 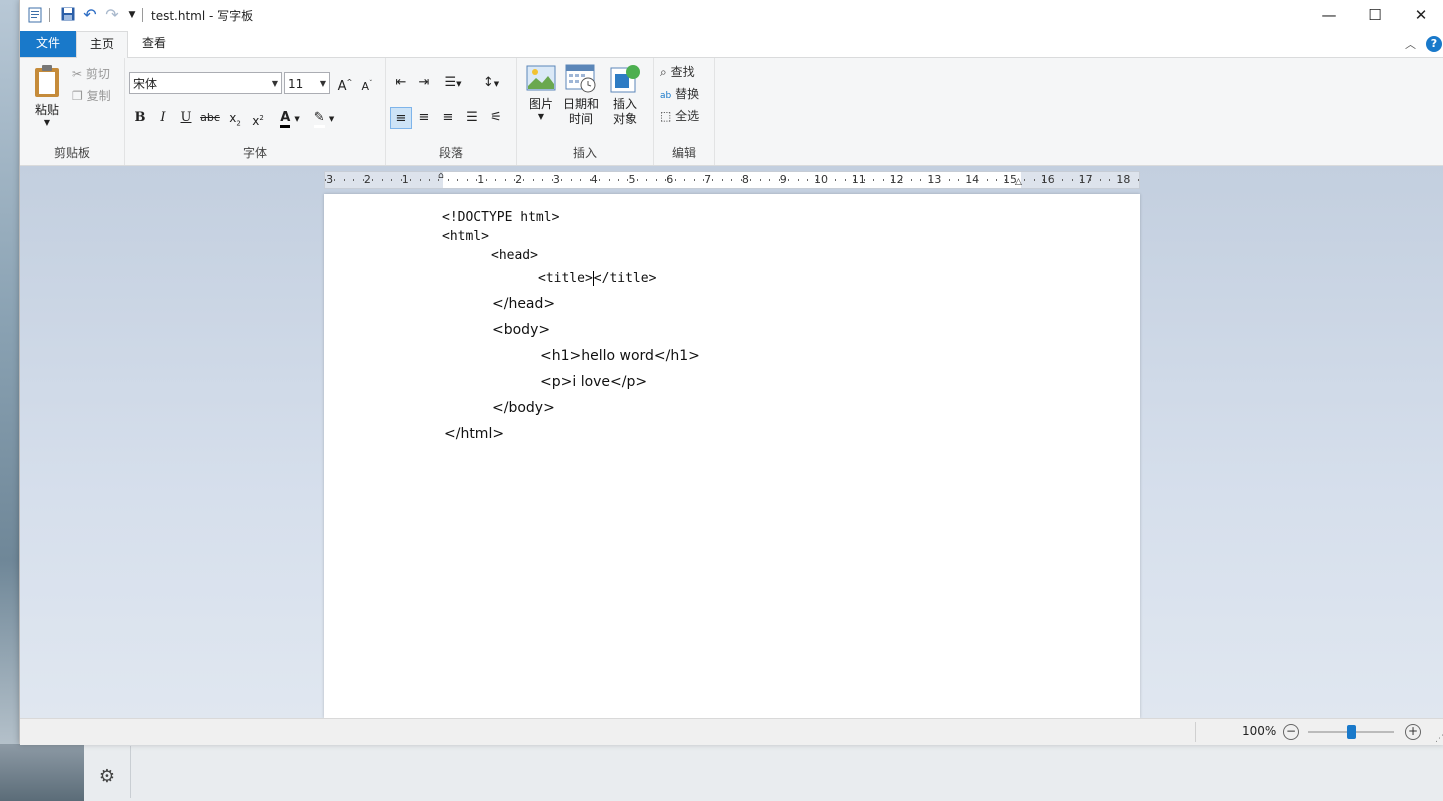 I want to click on decrease-indent-button: ⇤, so click(x=401, y=83).